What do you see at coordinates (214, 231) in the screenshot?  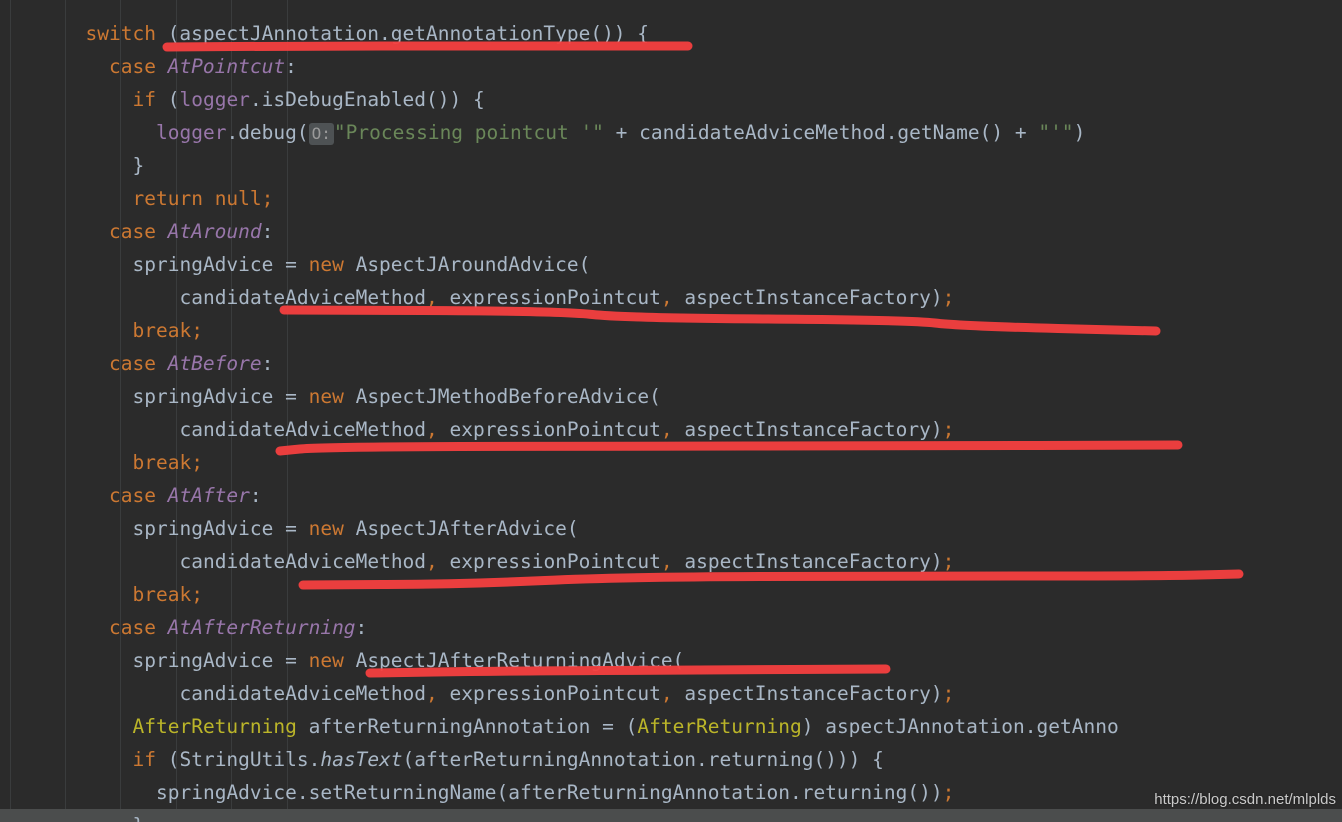 I see `code-token: AtAround` at bounding box center [214, 231].